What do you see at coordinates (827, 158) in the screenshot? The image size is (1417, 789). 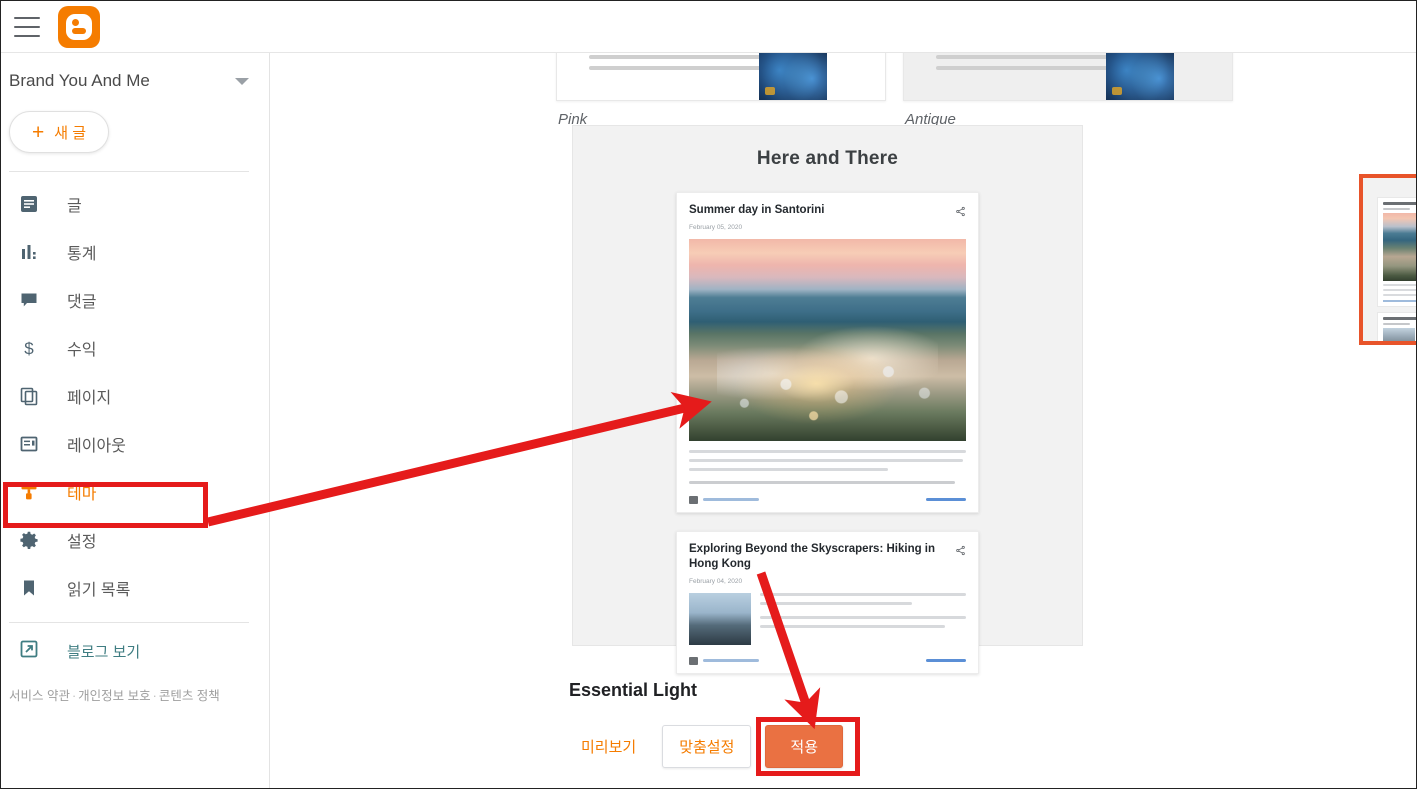 I see `preview-blog-title: Here and There` at bounding box center [827, 158].